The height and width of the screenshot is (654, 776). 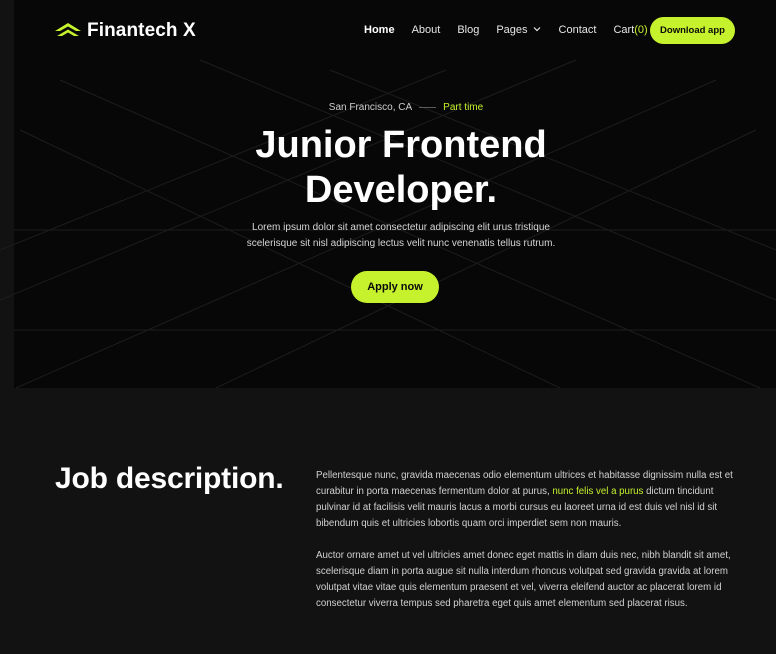 What do you see at coordinates (463, 107) in the screenshot?
I see `job-type: Part time` at bounding box center [463, 107].